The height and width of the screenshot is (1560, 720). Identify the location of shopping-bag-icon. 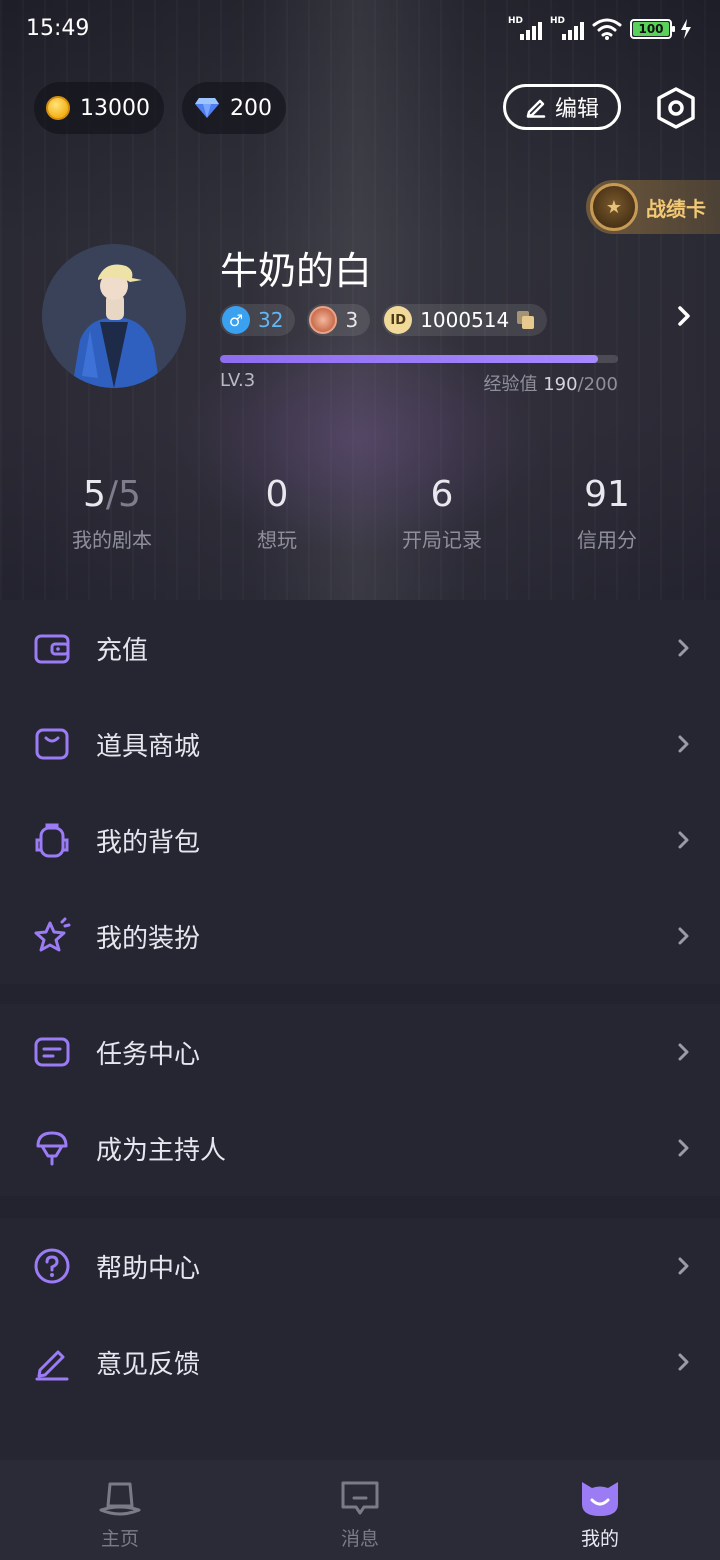
(52, 744).